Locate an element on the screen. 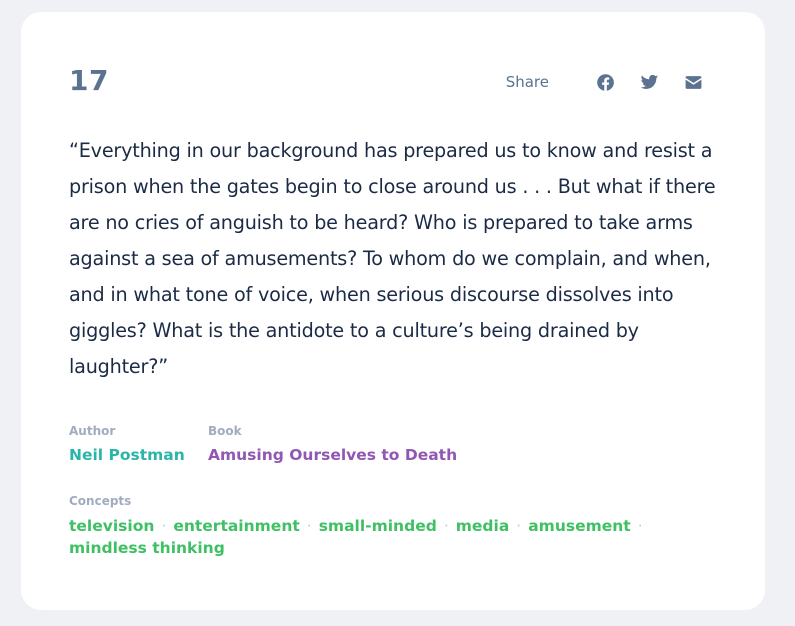  book-link: Amusing Ourselves to Death is located at coordinates (332, 455).